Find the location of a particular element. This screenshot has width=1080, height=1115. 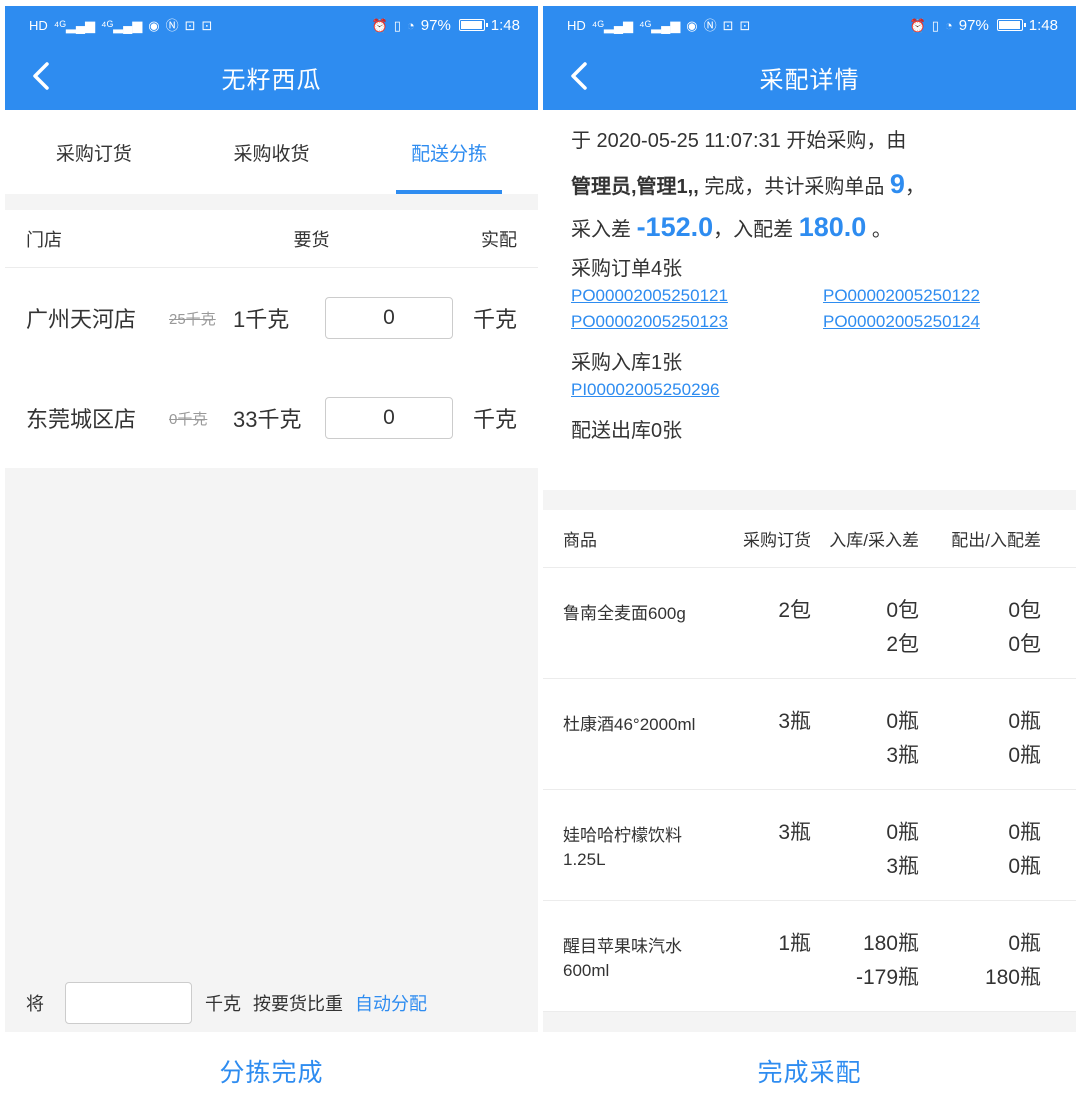

product-name: 娃哈哈柠檬饮料1.25L is located at coordinates (622, 847).